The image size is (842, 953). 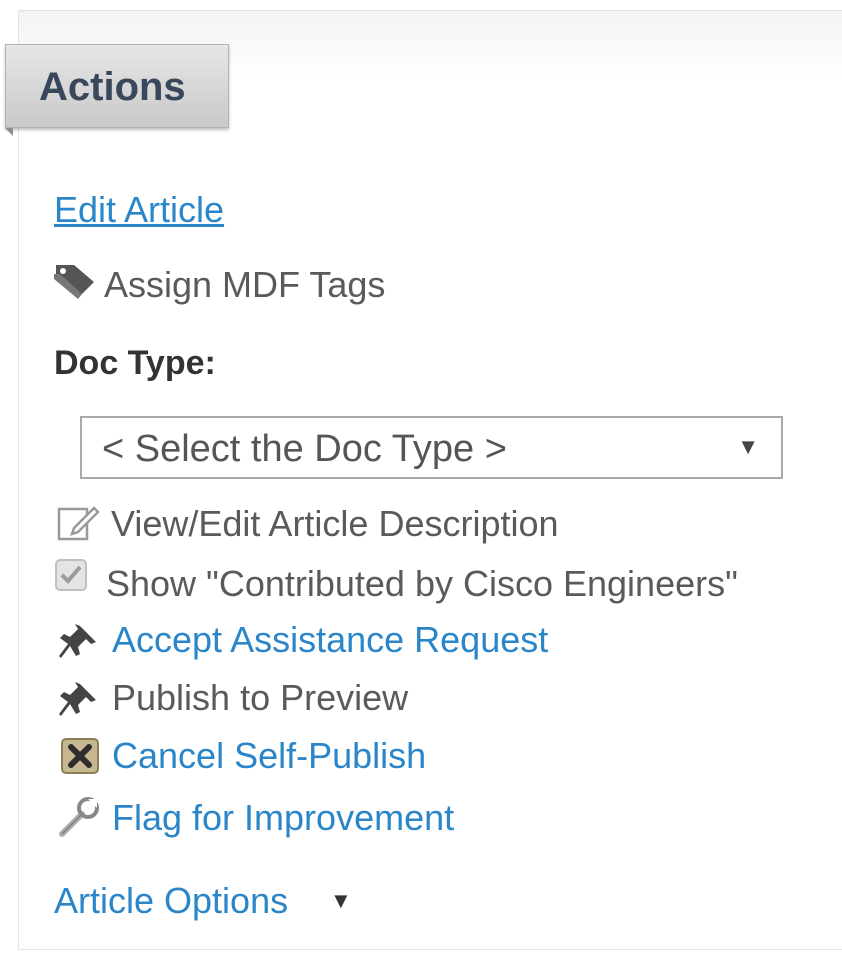 What do you see at coordinates (422, 583) in the screenshot?
I see `show-contributed-label: Show "Contributed by Cisco Engineers"` at bounding box center [422, 583].